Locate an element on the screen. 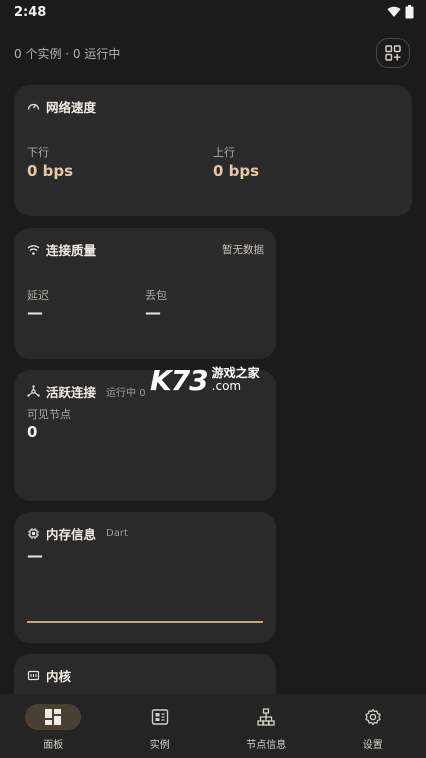 The height and width of the screenshot is (758, 426). watermark-domain: .com is located at coordinates (226, 386).